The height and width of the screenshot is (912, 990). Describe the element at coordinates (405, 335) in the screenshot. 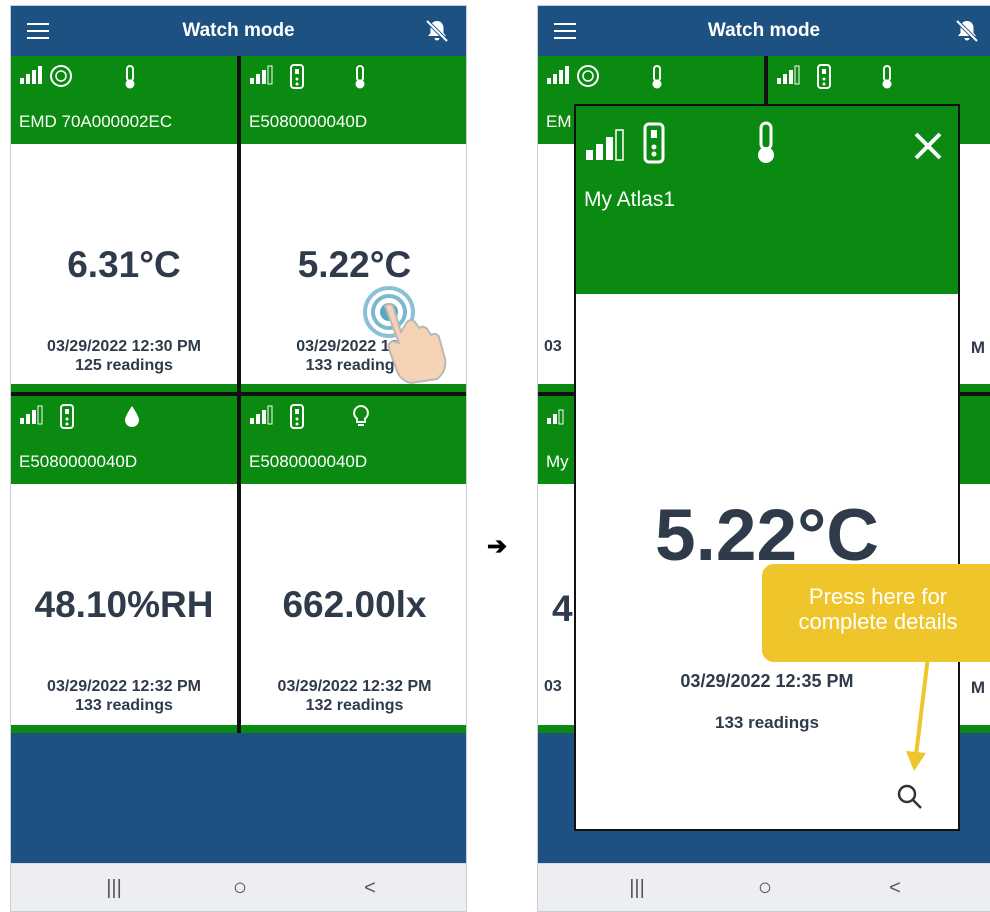

I see `tap-gesture-icon` at that location.